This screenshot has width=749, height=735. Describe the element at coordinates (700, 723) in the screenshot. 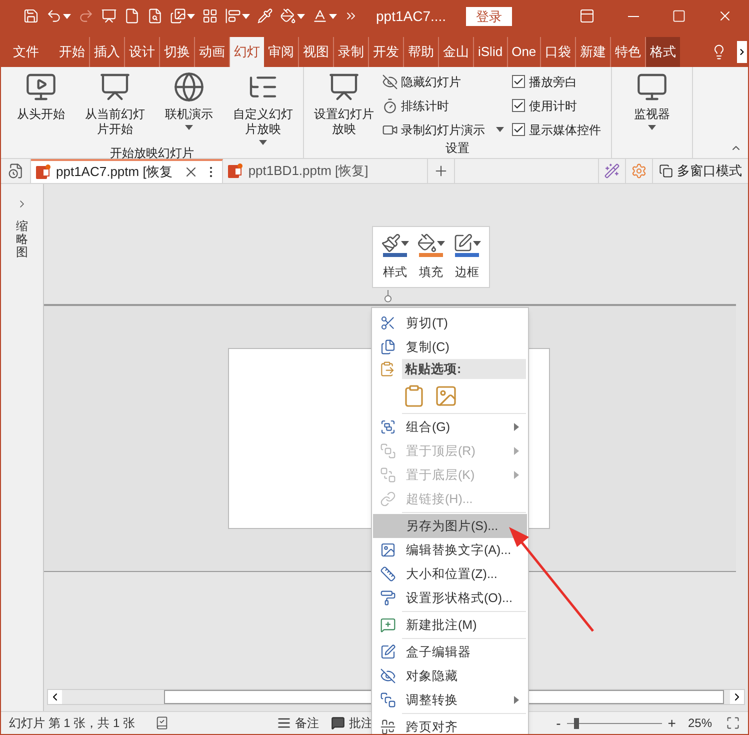

I see `zoom-percent: 25%` at that location.